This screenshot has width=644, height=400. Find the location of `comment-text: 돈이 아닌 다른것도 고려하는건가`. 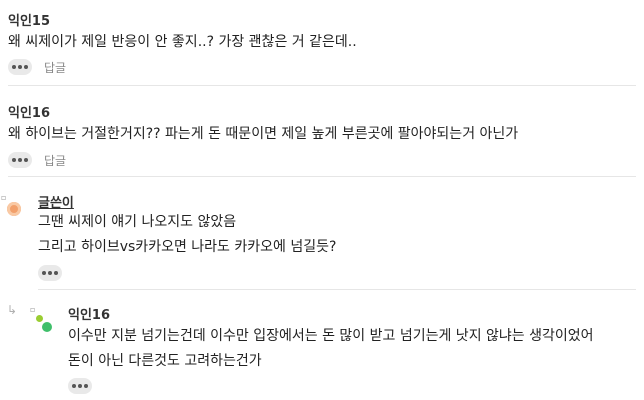

comment-text: 돈이 아닌 다른것도 고려하는건가 is located at coordinates (165, 361).